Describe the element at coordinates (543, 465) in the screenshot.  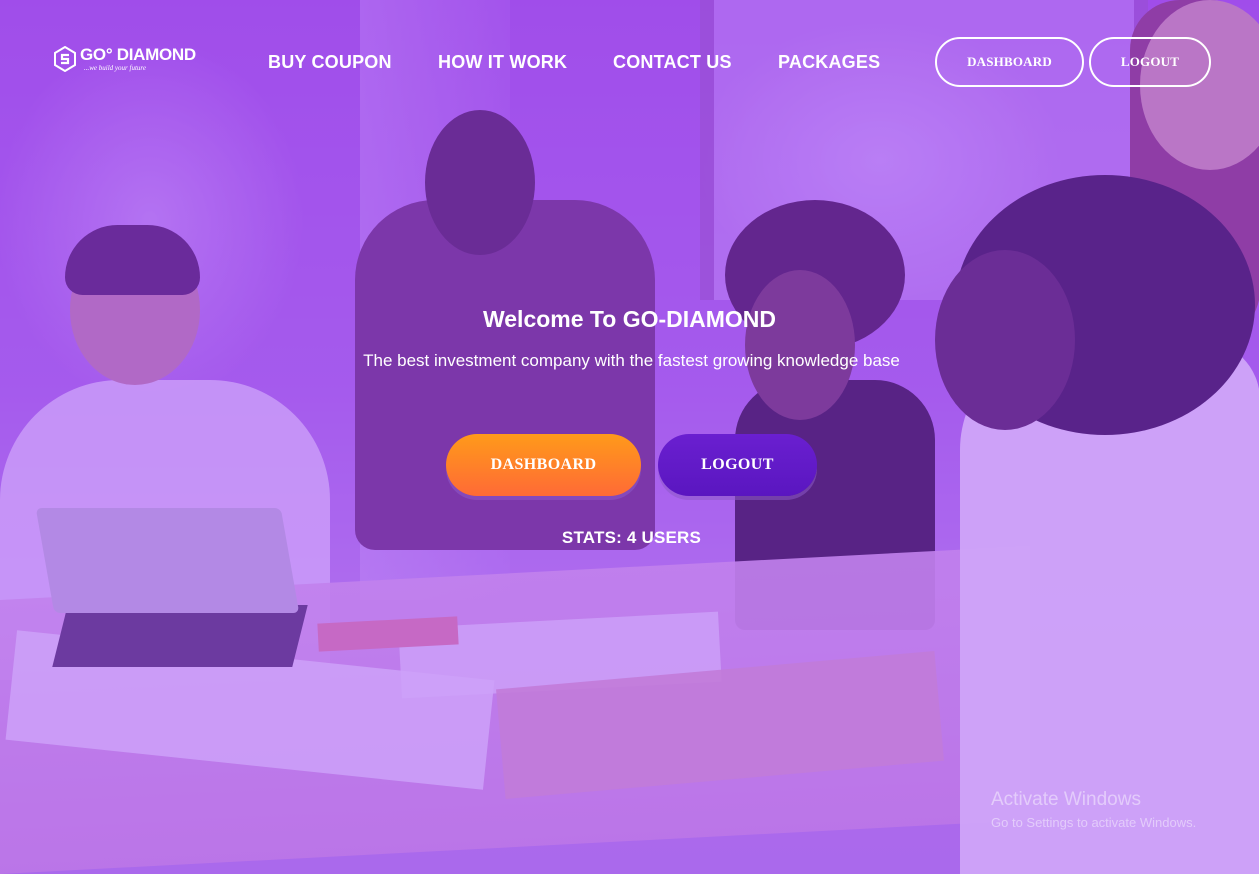
I see `hero-dashboard-button: DASHBOARD` at that location.